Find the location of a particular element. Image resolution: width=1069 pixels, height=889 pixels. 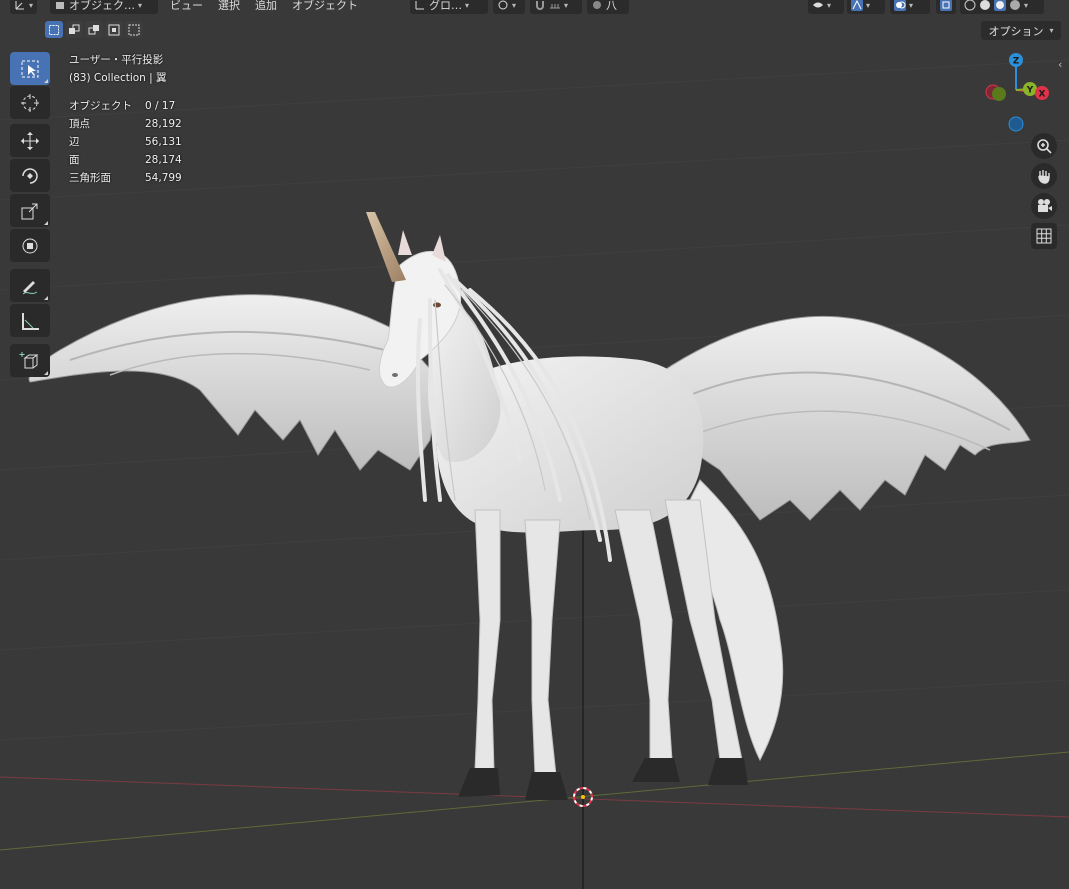

options-dropdown: オプション ▾ is located at coordinates (1021, 30).